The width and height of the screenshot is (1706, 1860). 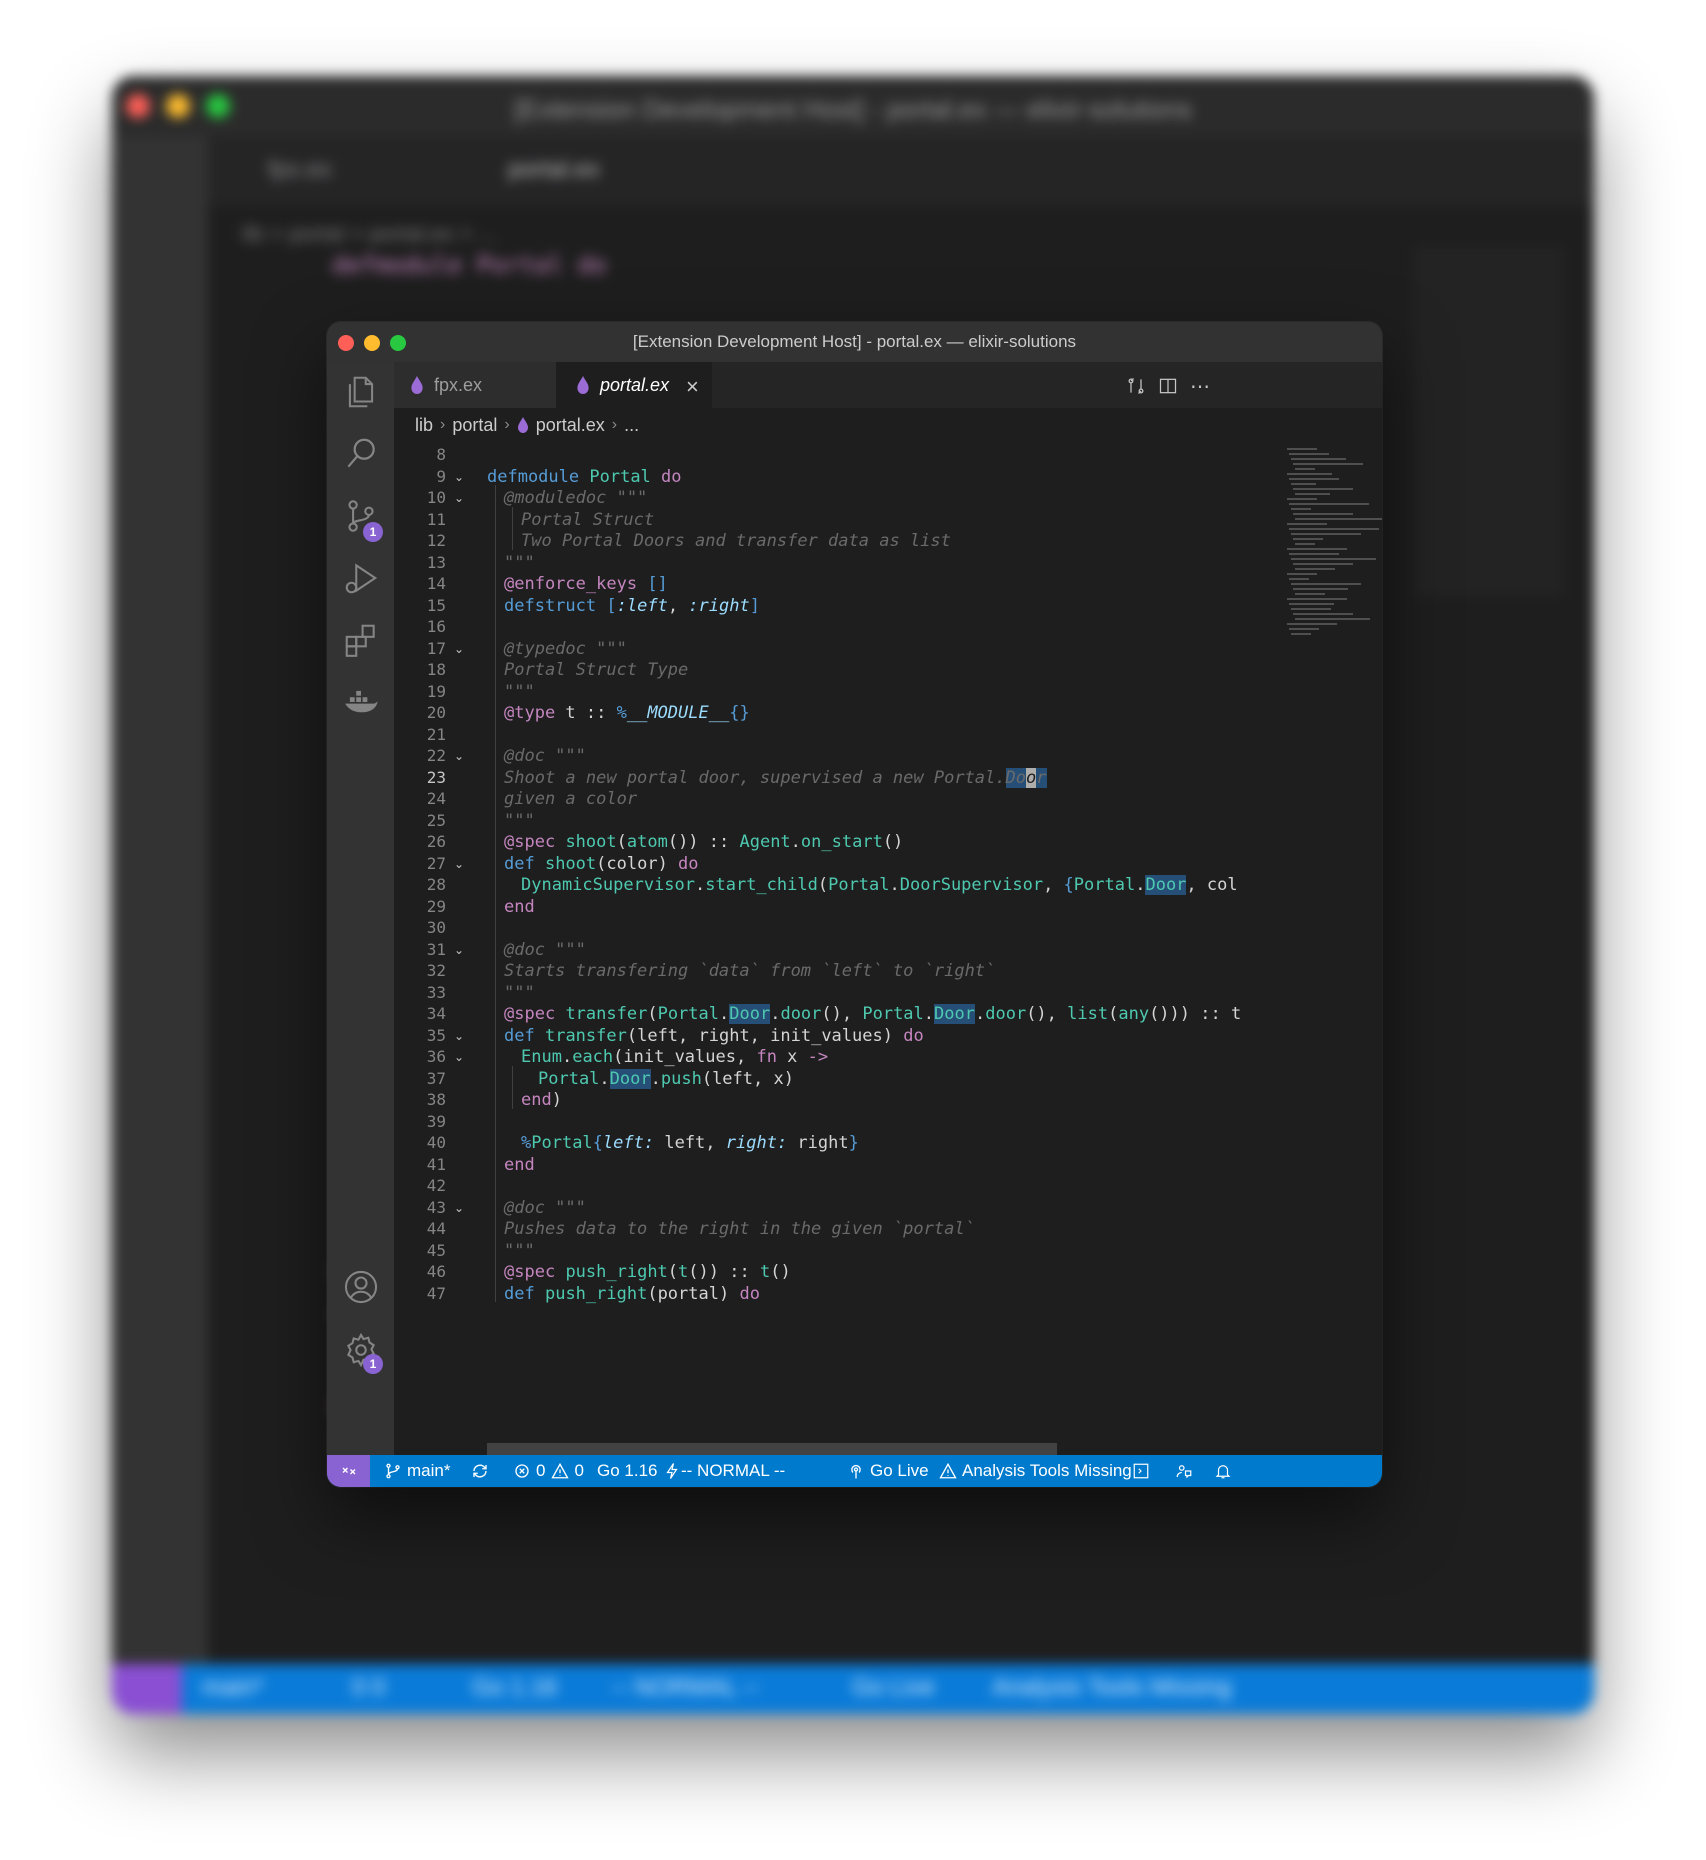 What do you see at coordinates (733, 1470) in the screenshot?
I see `vim-mode-status: -- NORMAL --` at bounding box center [733, 1470].